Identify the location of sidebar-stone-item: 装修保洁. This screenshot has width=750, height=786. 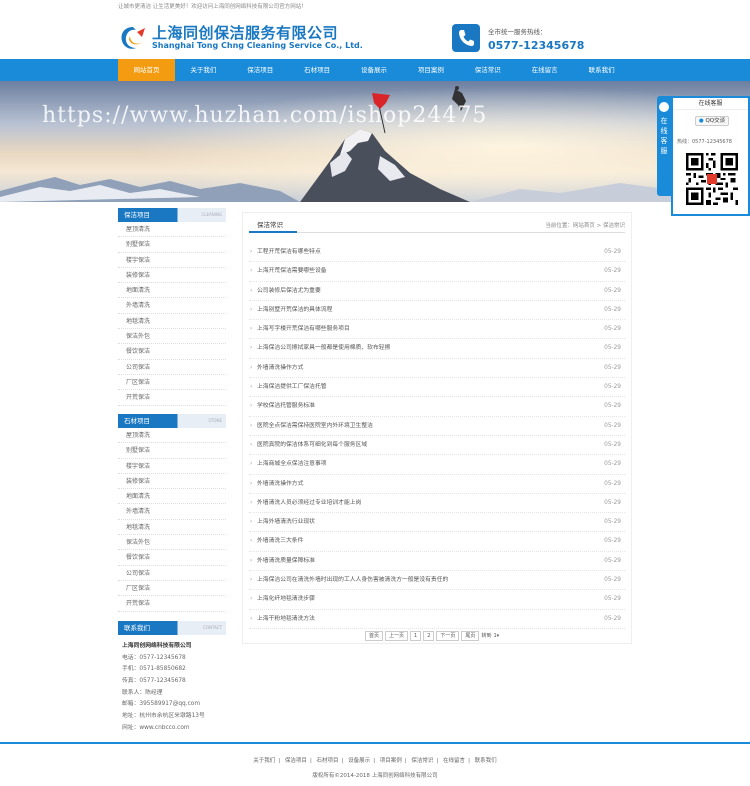
(172, 482).